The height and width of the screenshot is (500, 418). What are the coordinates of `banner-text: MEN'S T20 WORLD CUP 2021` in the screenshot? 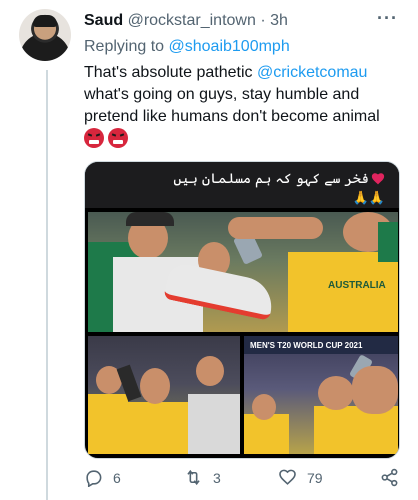 It's located at (306, 345).